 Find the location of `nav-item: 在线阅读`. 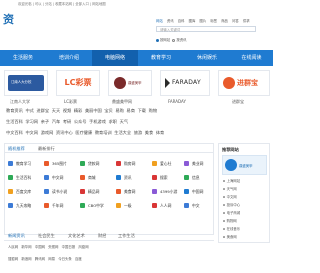

nav-item: 在线阅读 is located at coordinates (251, 58).